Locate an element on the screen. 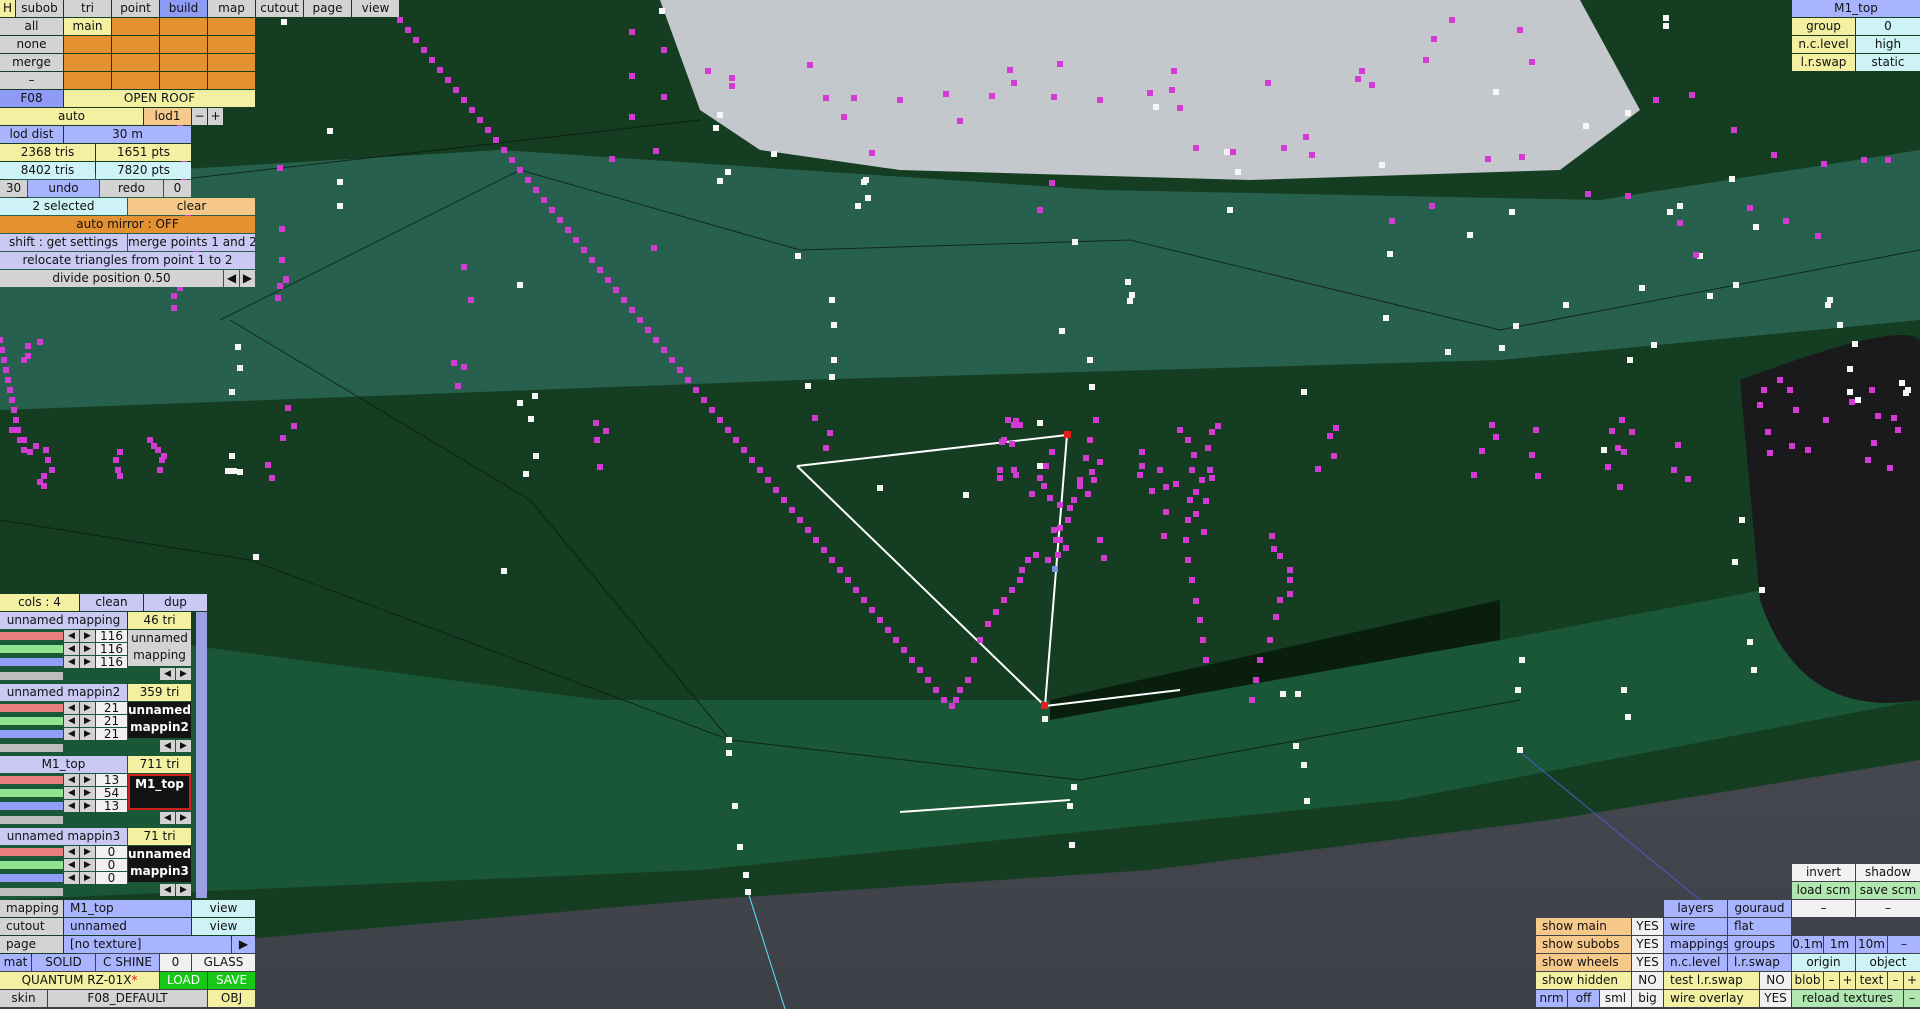  cols-button: cols : 4 is located at coordinates (39, 602).